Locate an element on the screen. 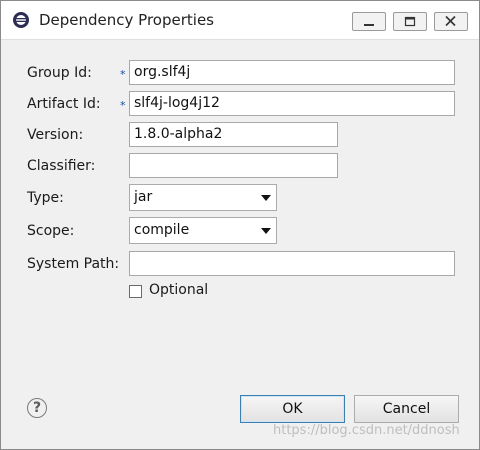 The height and width of the screenshot is (450, 480). scope-label: Scope: is located at coordinates (51, 231).